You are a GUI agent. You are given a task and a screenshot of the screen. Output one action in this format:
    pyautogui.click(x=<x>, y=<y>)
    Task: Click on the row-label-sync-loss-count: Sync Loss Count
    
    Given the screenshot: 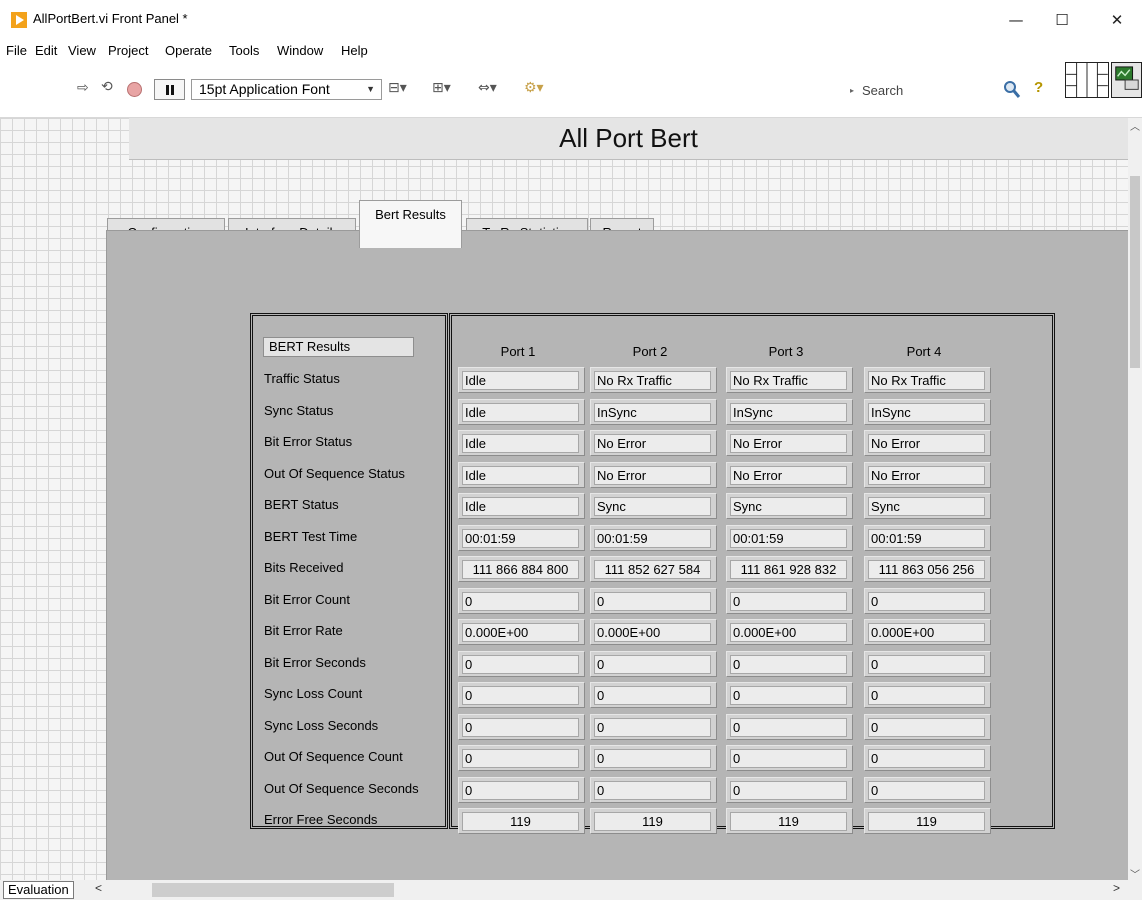 What is the action you would take?
    pyautogui.click(x=313, y=693)
    